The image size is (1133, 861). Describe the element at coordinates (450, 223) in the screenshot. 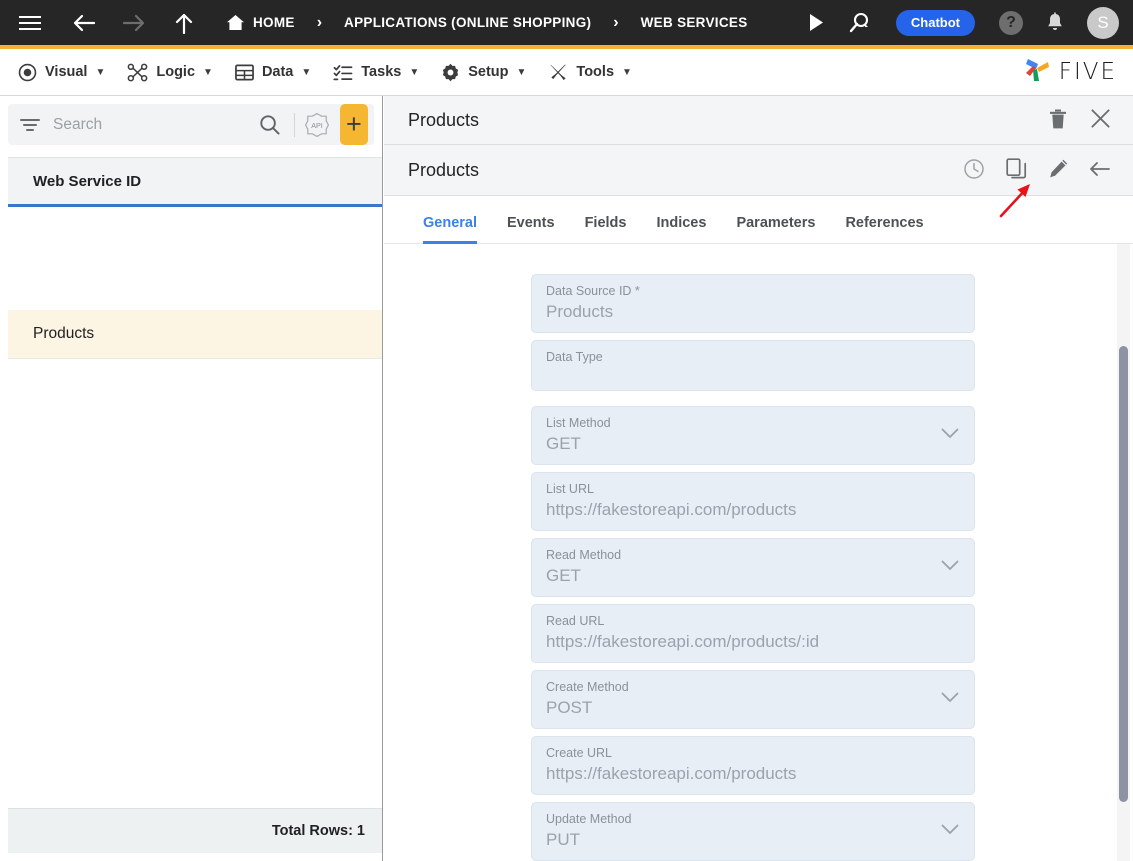

I see `tab-label-general: General` at that location.